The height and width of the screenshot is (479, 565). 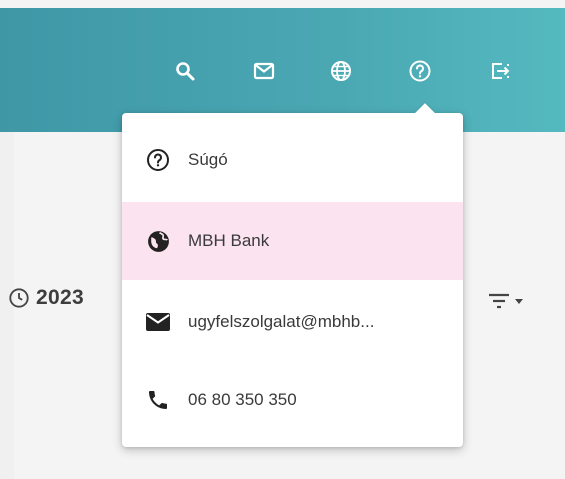 I want to click on clock-icon, so click(x=19, y=298).